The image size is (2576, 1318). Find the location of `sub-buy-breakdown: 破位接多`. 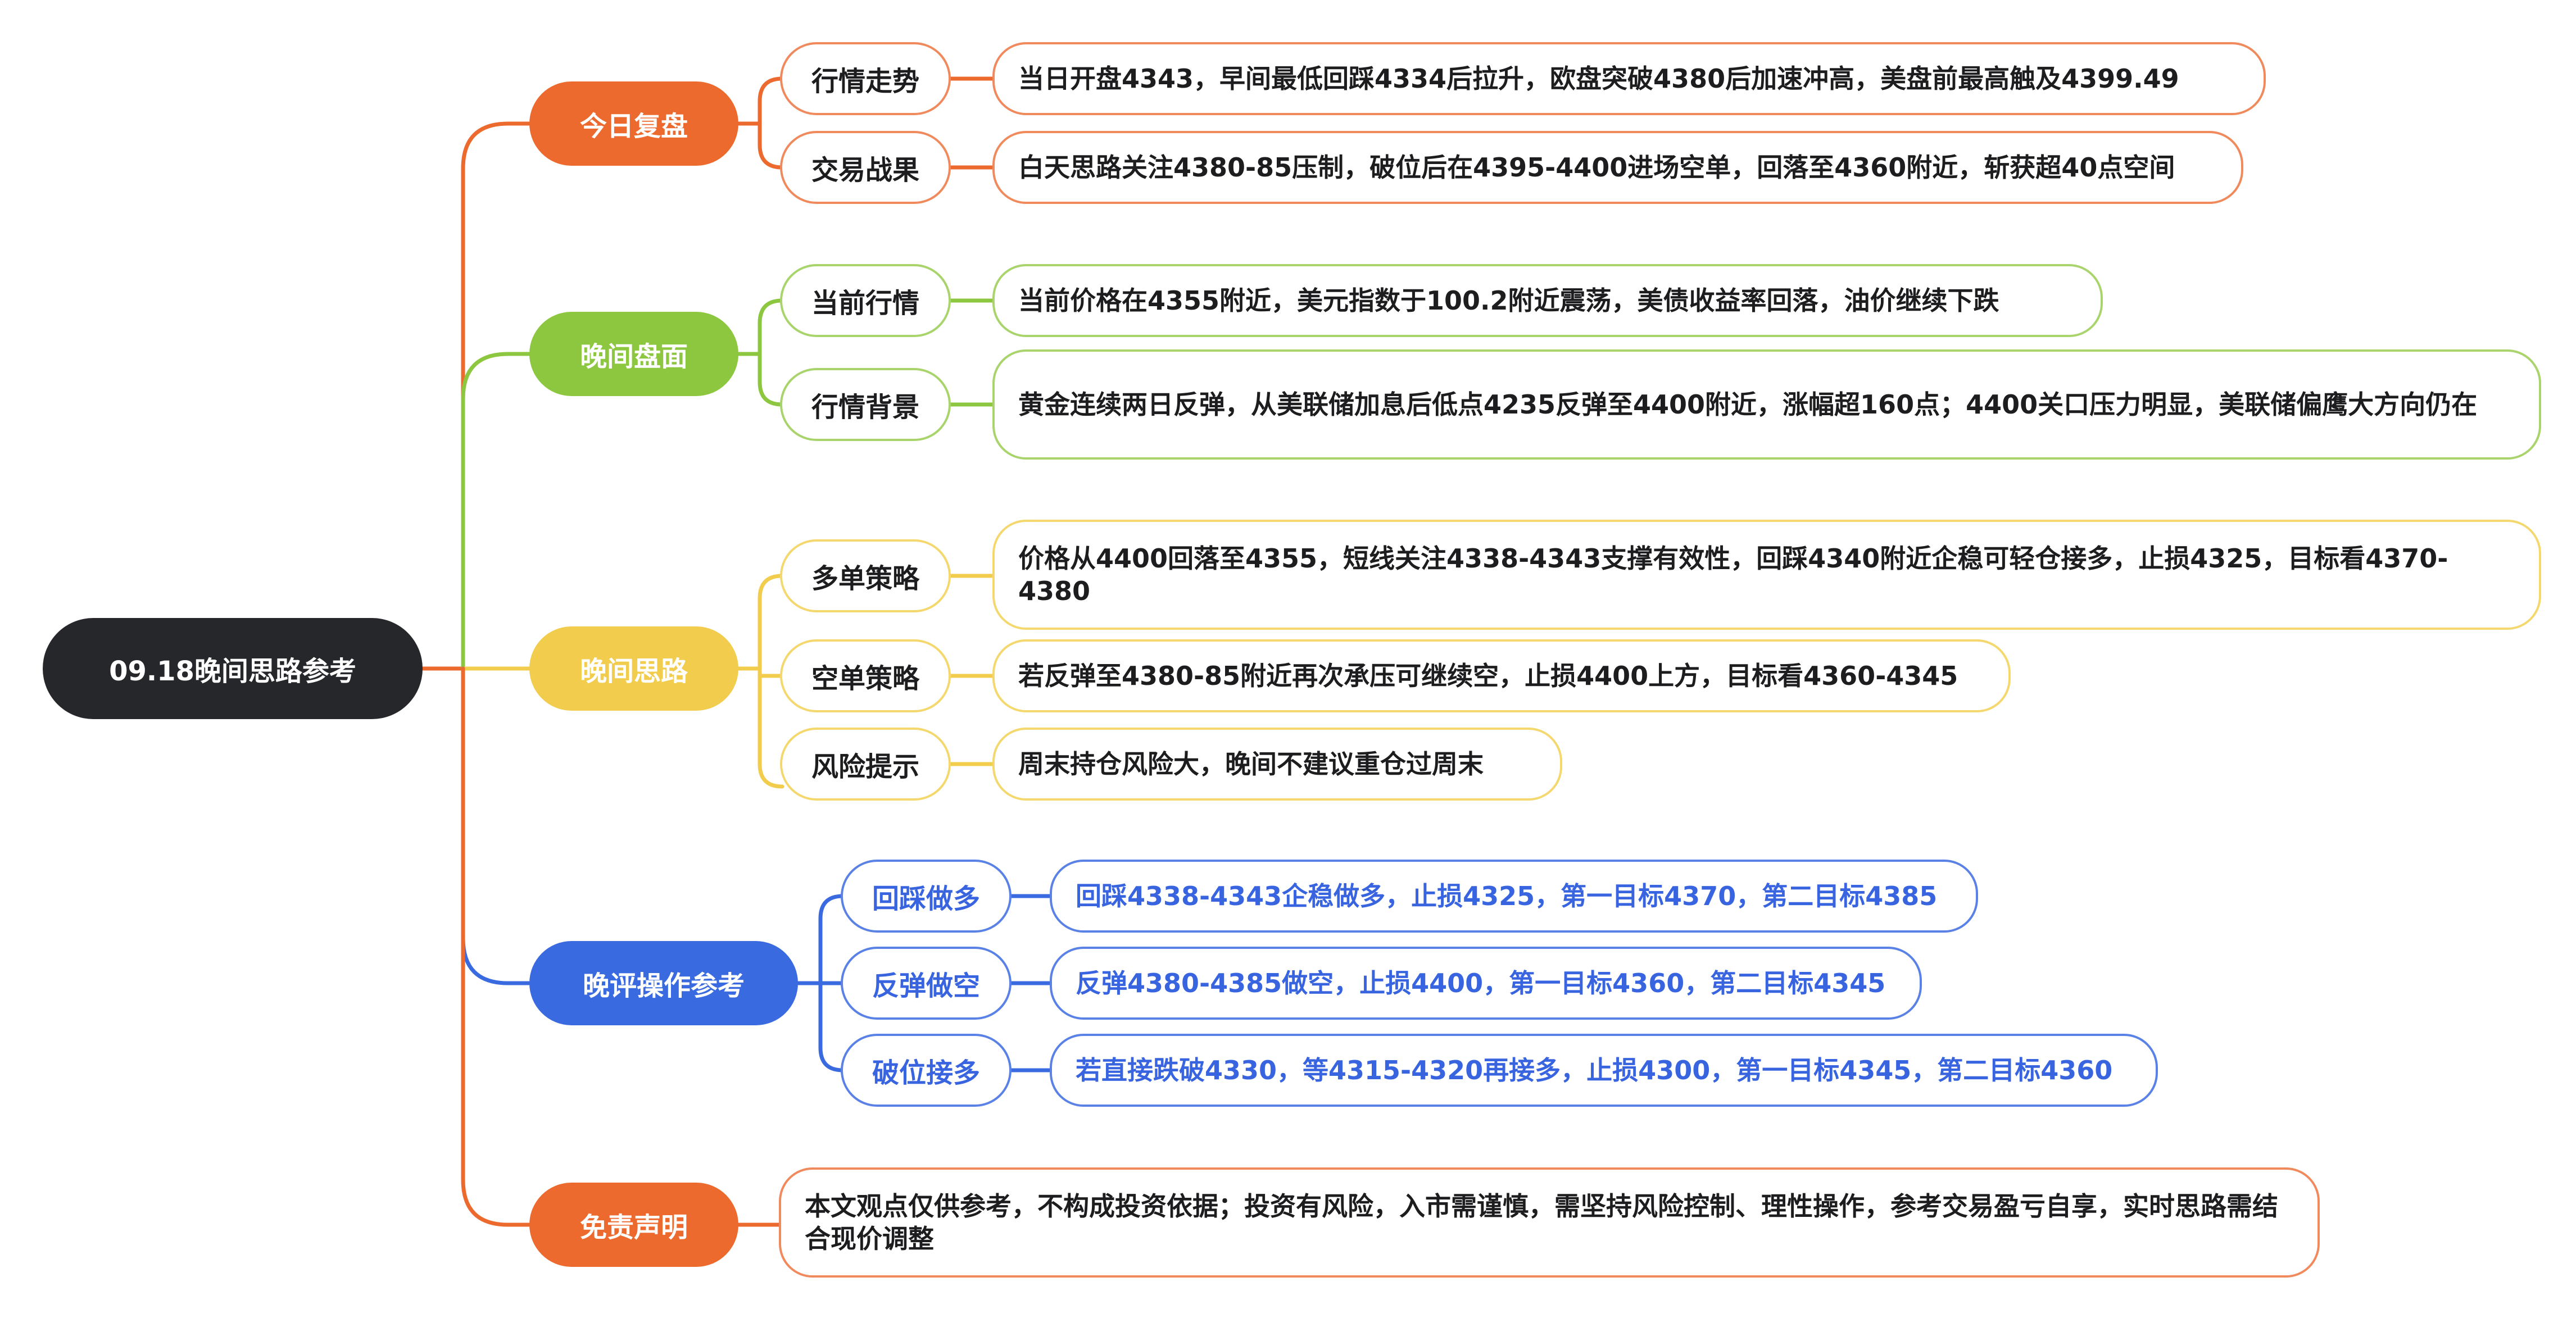

sub-buy-breakdown: 破位接多 is located at coordinates (926, 1070).